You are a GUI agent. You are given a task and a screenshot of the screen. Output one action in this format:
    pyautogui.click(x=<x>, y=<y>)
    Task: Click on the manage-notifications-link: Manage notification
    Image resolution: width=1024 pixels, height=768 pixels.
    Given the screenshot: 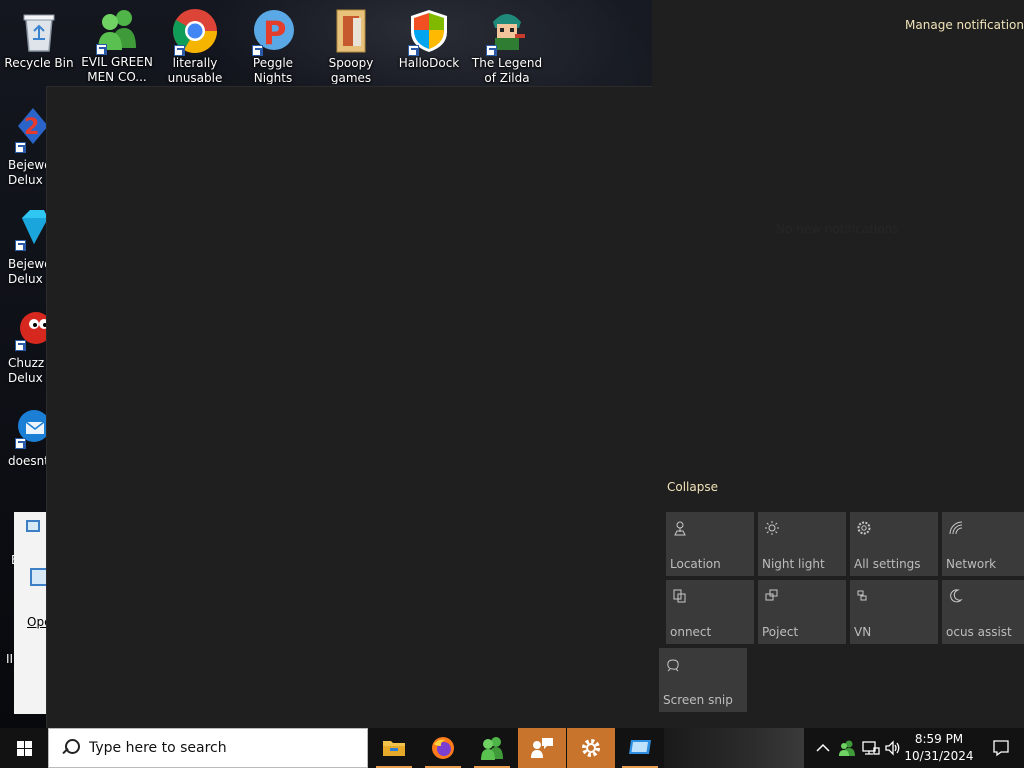 What is the action you would take?
    pyautogui.click(x=964, y=25)
    